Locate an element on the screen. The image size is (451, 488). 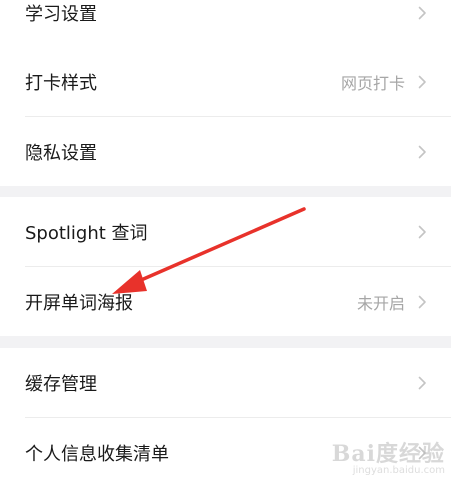
row-study-settings: 学习设置 is located at coordinates (225, 23).